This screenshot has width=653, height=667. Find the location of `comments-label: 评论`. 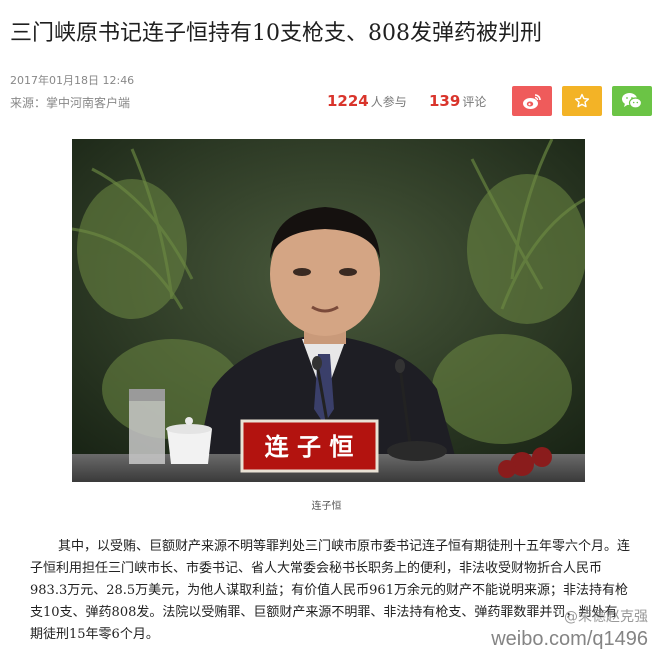

comments-label: 评论 is located at coordinates (474, 102).